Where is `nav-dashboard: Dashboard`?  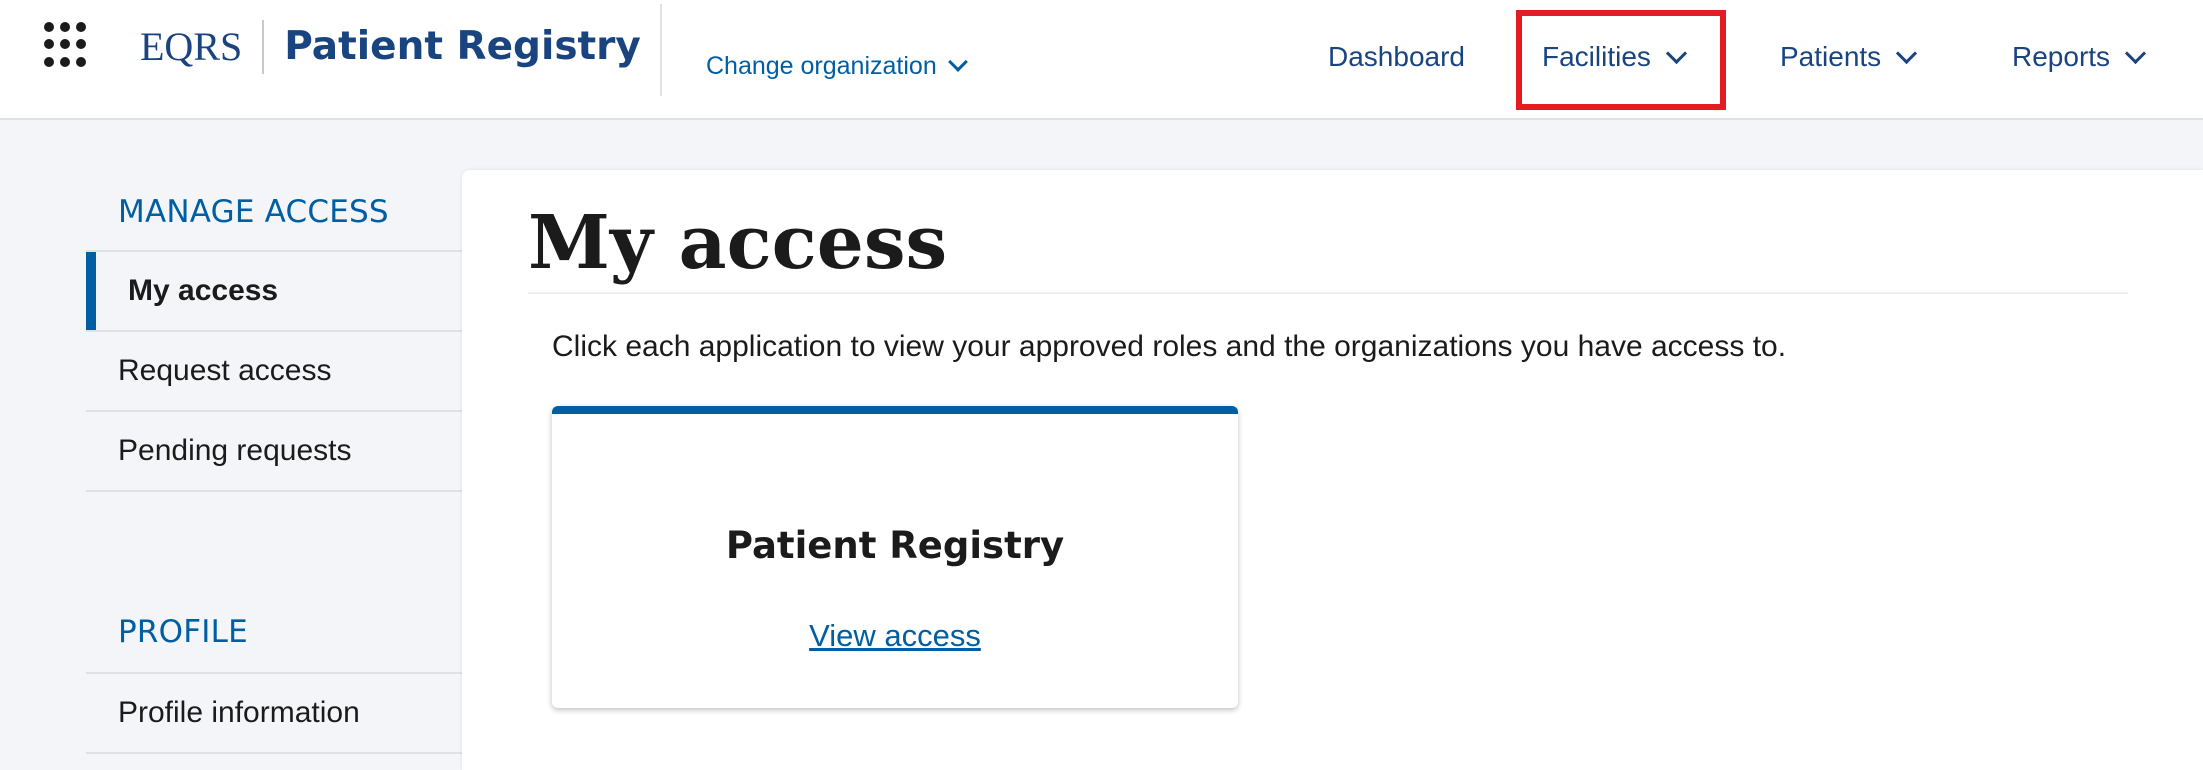
nav-dashboard: Dashboard is located at coordinates (1396, 57).